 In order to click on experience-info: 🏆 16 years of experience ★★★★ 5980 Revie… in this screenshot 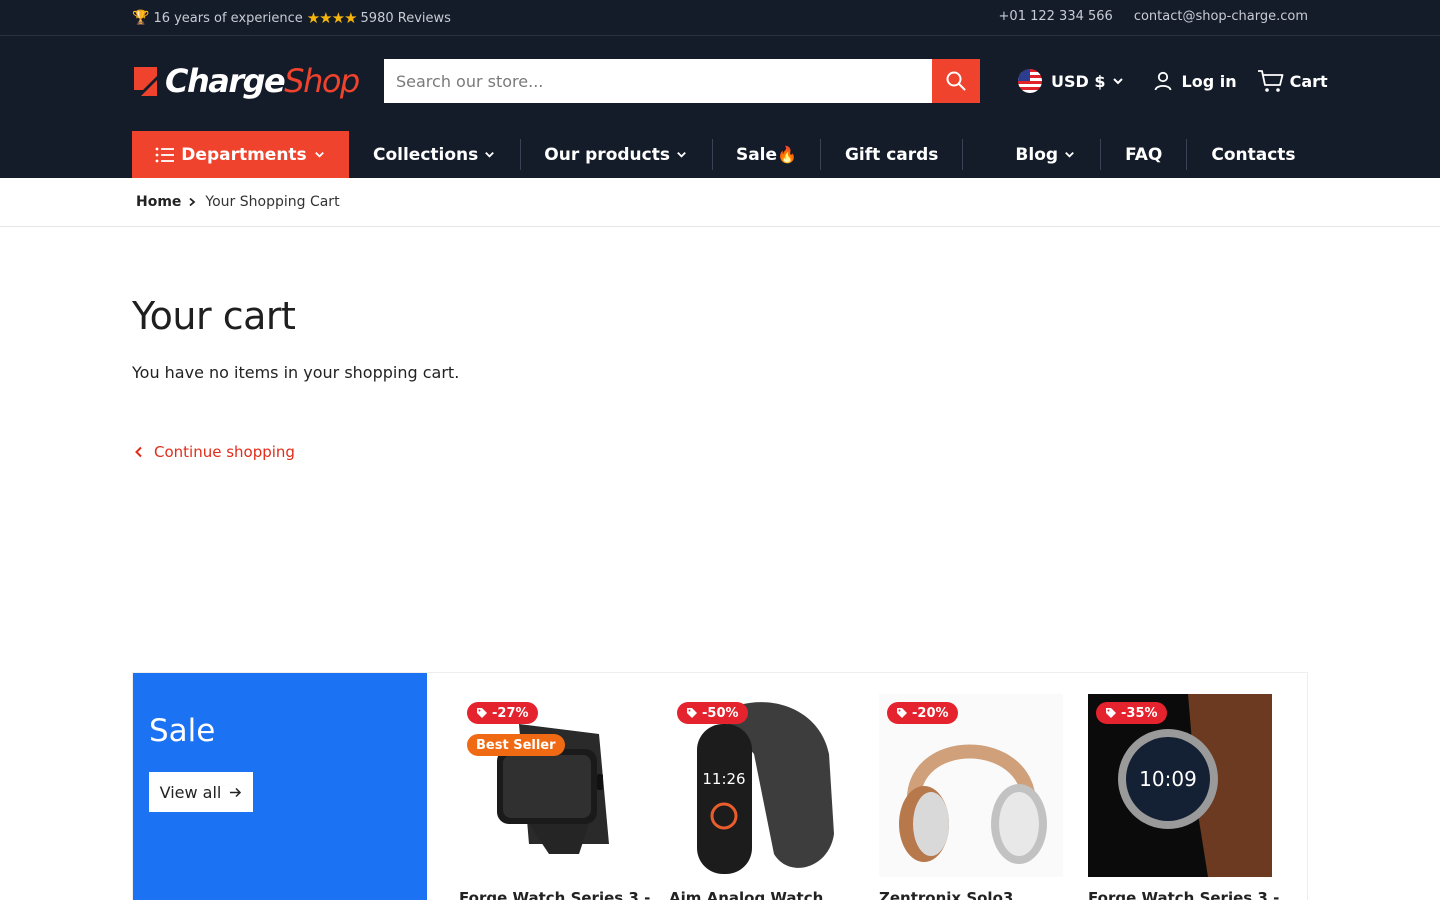, I will do `click(291, 18)`.